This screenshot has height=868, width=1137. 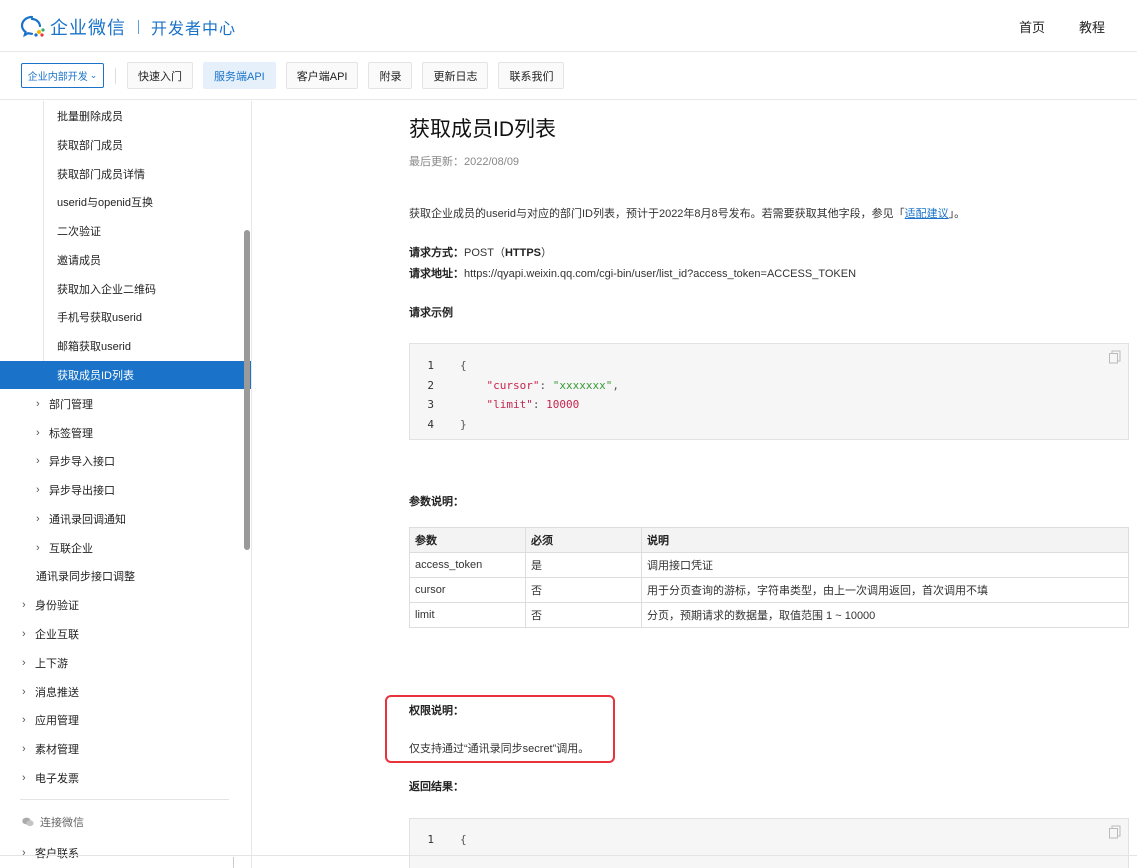 What do you see at coordinates (125, 317) in the screenshot?
I see `sidebar-item-mobile-userid: 手机号获取userid` at bounding box center [125, 317].